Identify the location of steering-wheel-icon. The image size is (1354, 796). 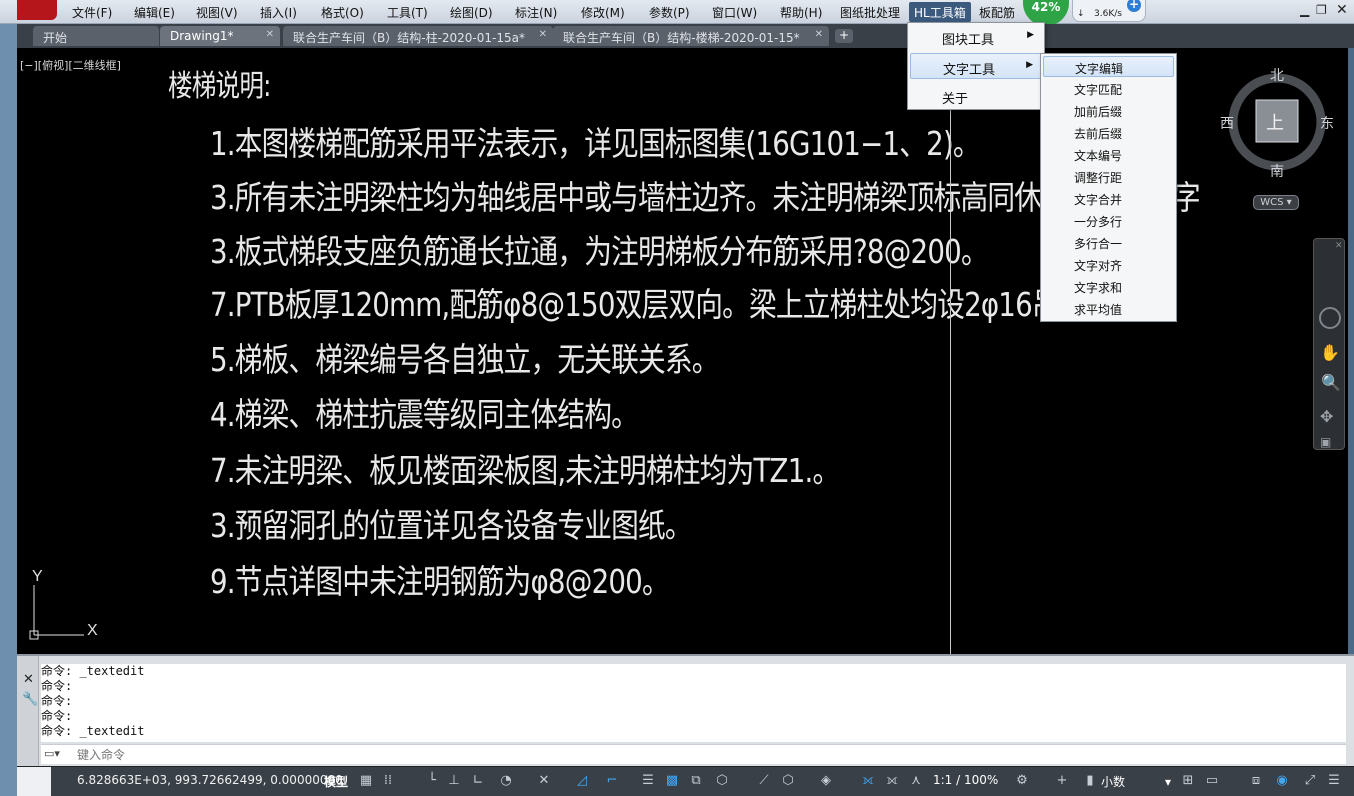
(1330, 318).